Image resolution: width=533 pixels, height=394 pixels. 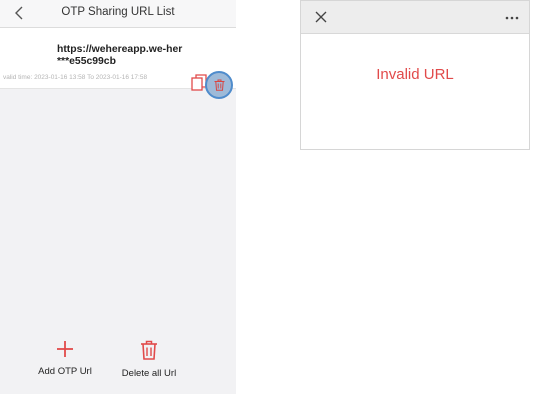 I want to click on more-icon, so click(x=512, y=18).